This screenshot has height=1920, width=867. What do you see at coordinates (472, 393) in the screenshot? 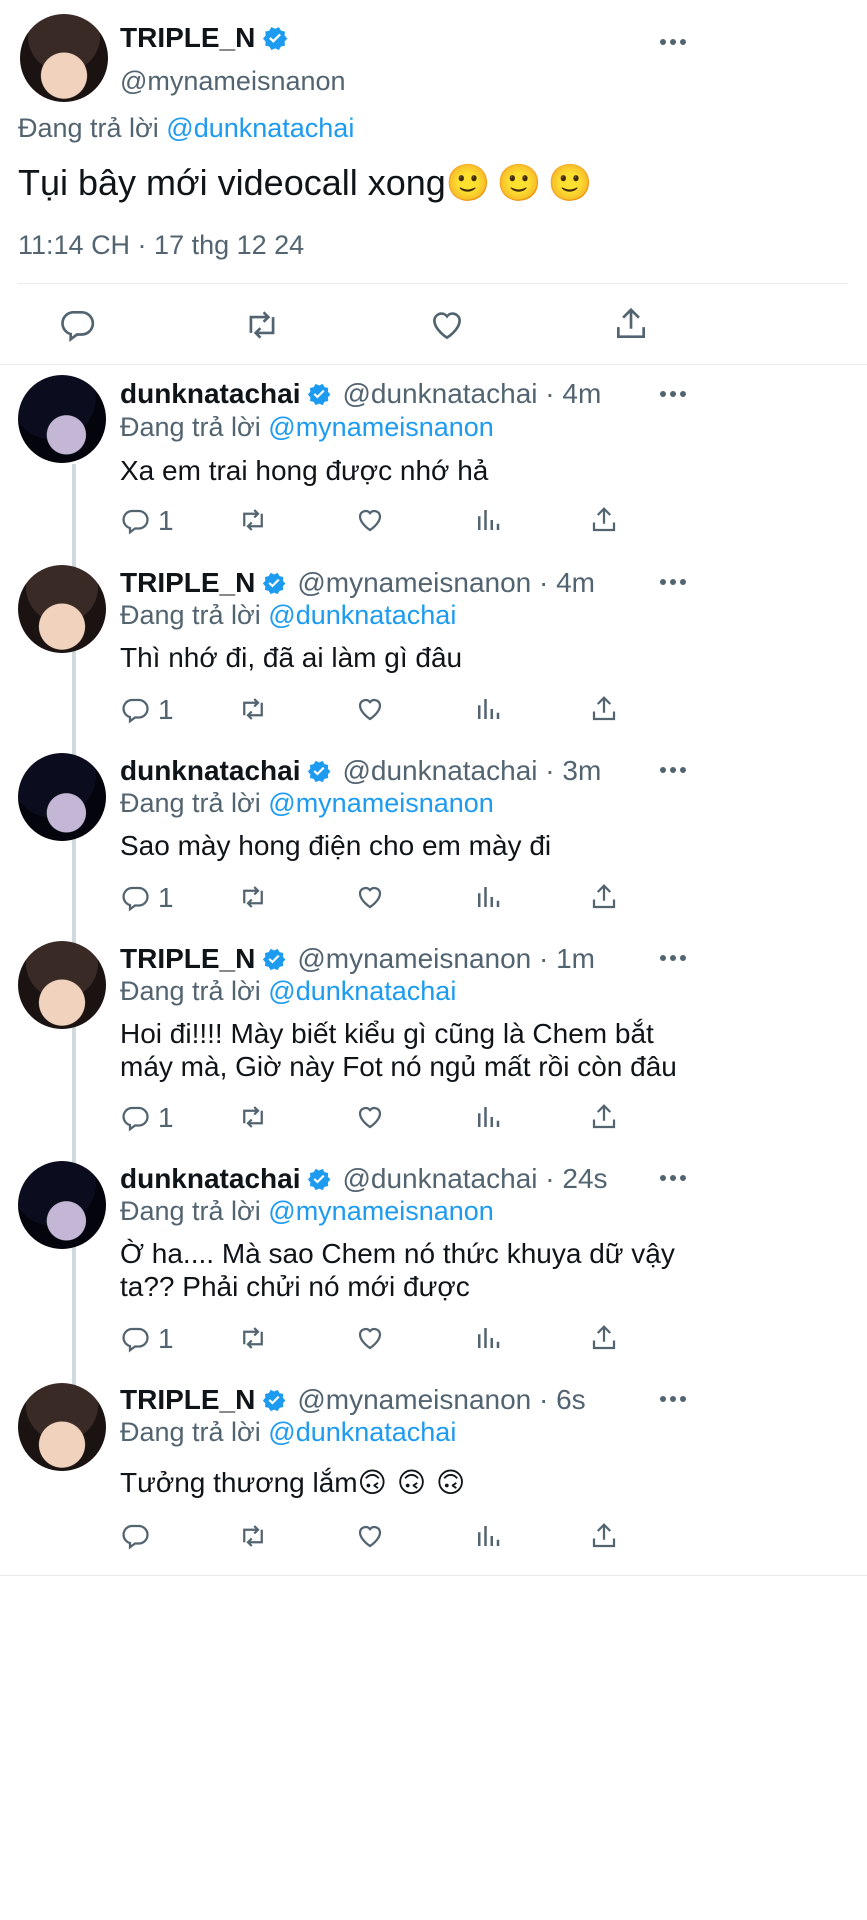
I see `handle-time: @dunknatachai · 4m` at bounding box center [472, 393].